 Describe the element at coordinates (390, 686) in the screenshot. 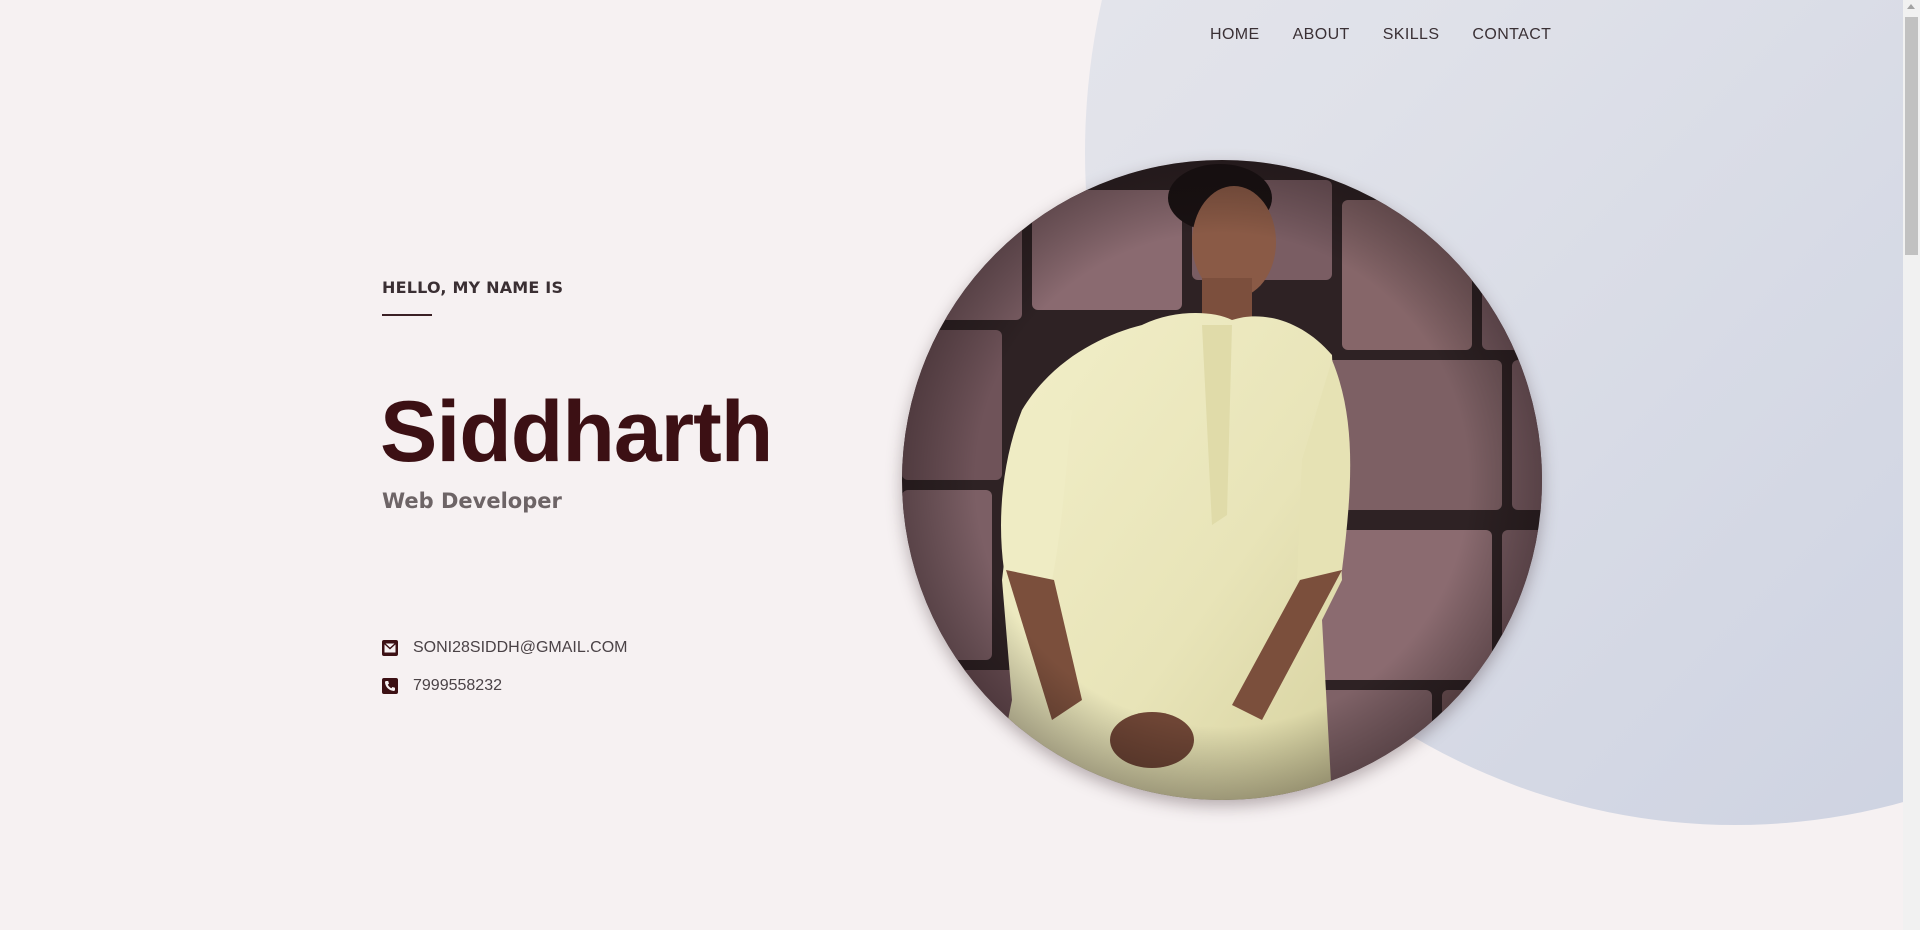

I see `phone-icon` at that location.